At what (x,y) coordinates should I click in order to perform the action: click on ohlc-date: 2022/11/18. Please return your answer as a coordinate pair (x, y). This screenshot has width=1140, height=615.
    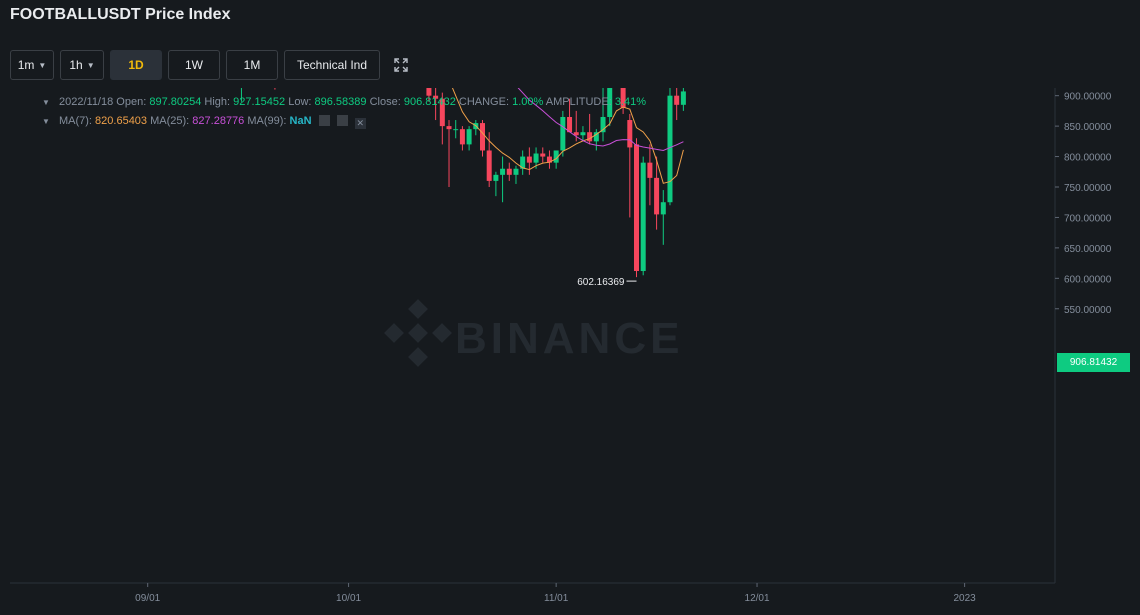
    Looking at the image, I should click on (86, 102).